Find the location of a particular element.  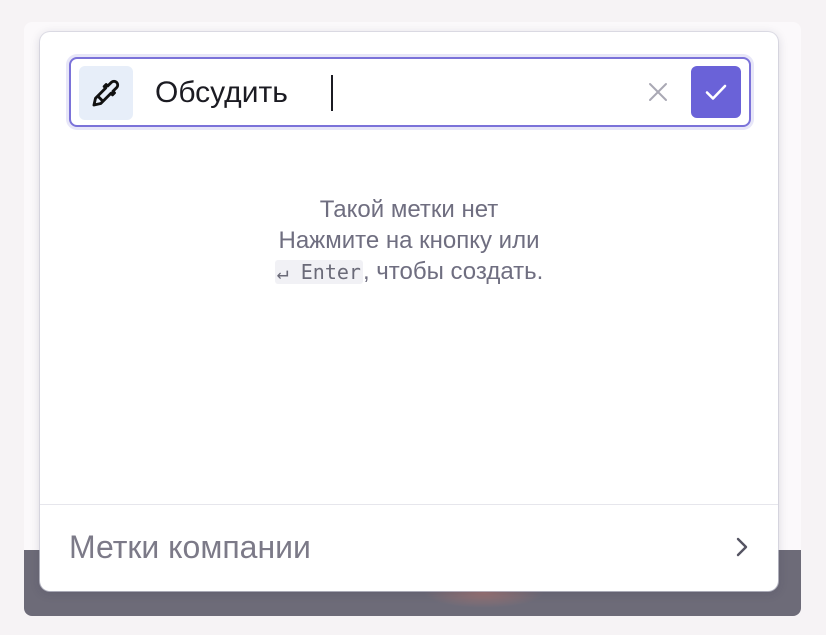

check-icon is located at coordinates (716, 92).